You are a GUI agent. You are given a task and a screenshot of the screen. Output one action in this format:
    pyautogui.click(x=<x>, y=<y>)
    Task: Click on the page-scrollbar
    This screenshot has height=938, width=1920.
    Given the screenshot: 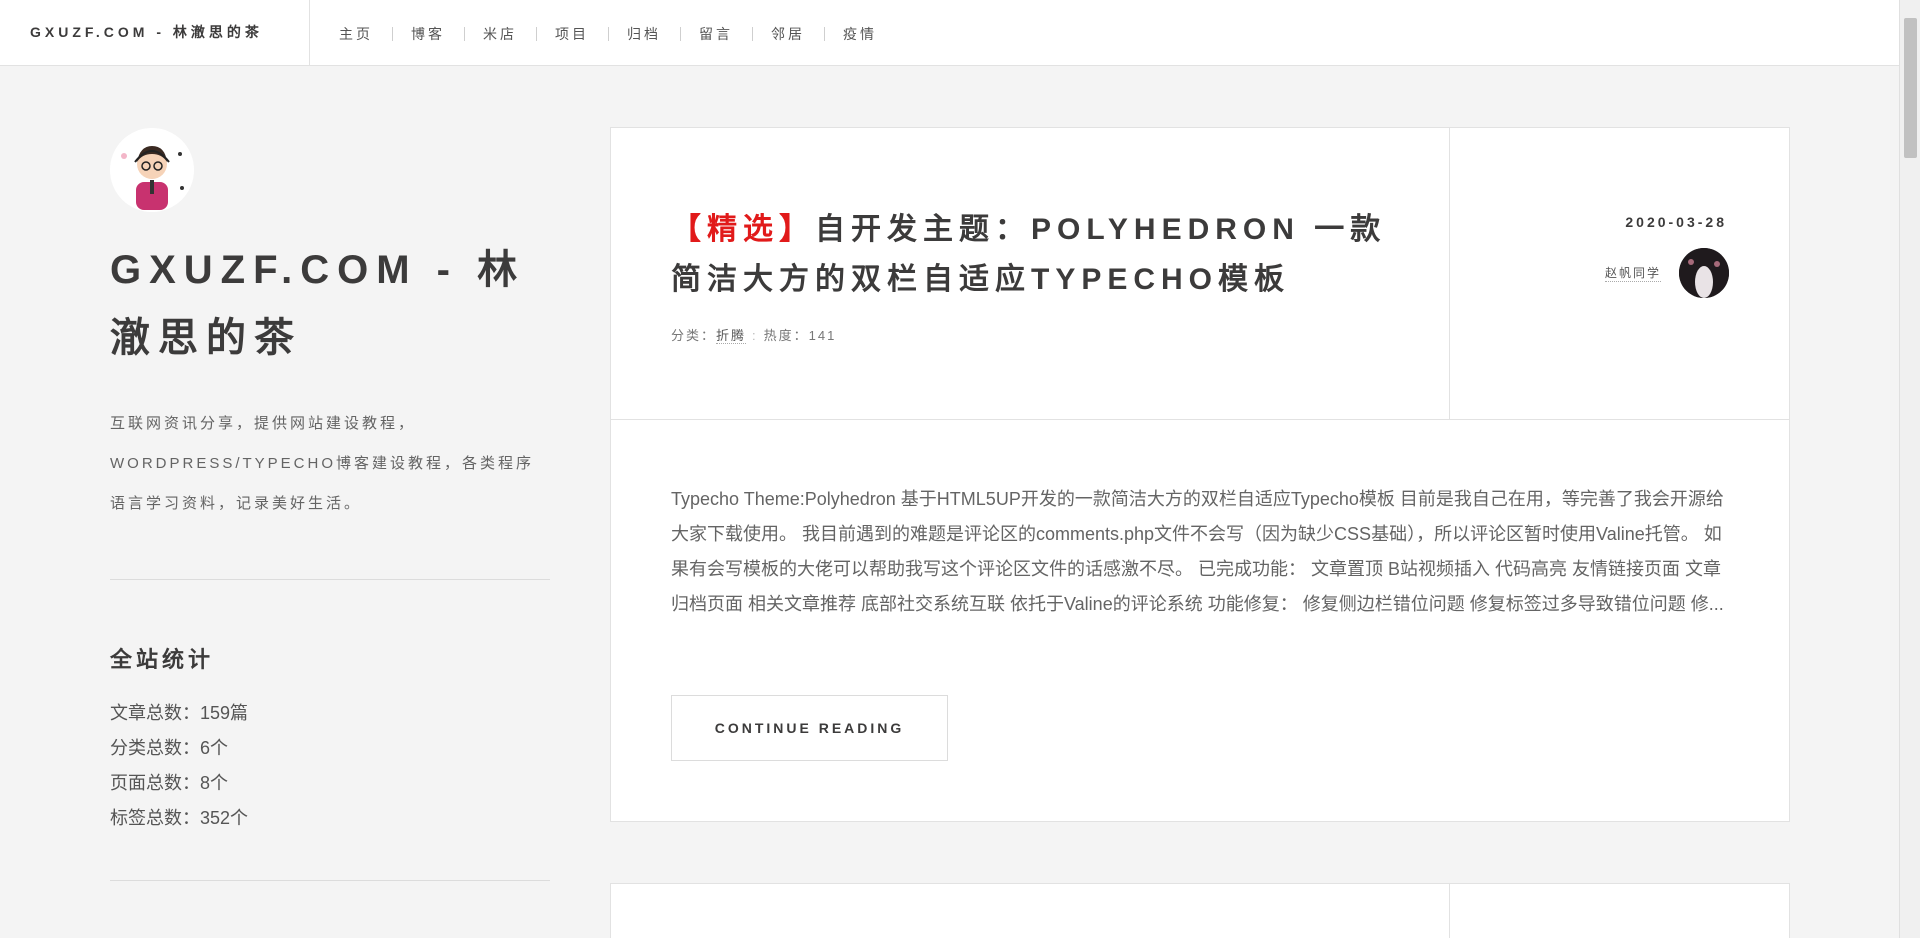 What is the action you would take?
    pyautogui.click(x=1909, y=469)
    